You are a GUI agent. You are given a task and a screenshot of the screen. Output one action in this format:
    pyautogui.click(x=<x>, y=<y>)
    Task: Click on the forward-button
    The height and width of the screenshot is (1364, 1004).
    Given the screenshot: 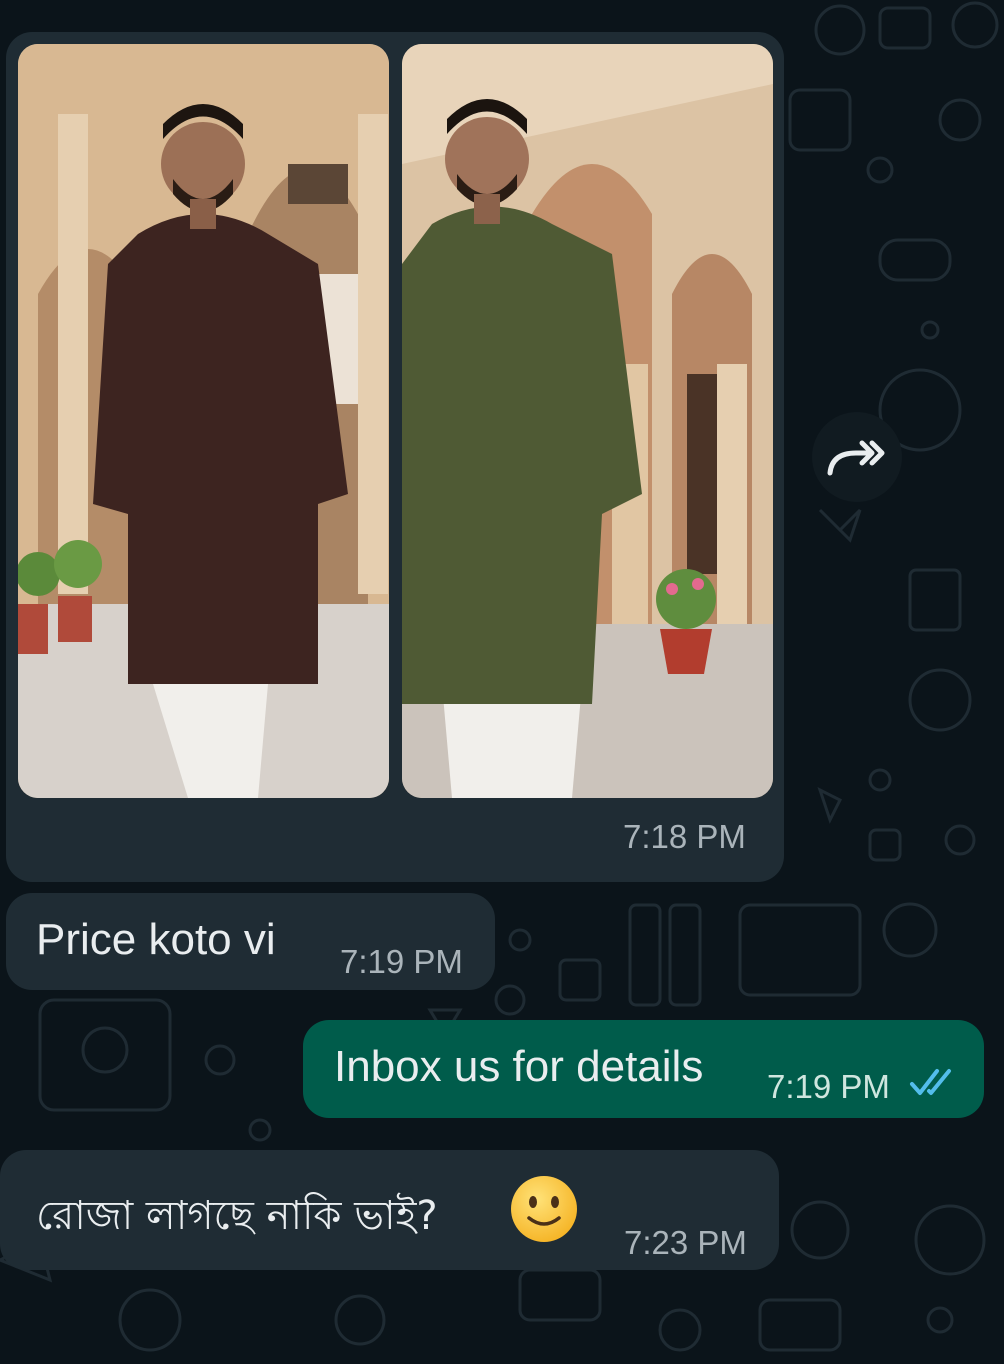 What is the action you would take?
    pyautogui.click(x=857, y=457)
    